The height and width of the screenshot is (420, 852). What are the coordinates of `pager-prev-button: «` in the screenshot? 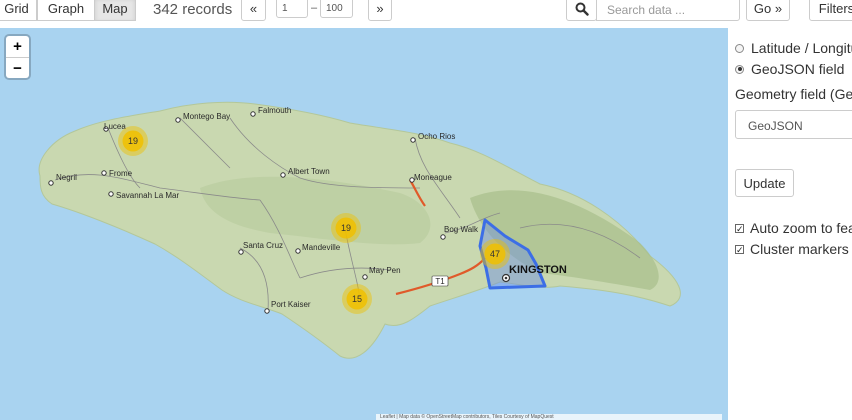 It's located at (253, 10).